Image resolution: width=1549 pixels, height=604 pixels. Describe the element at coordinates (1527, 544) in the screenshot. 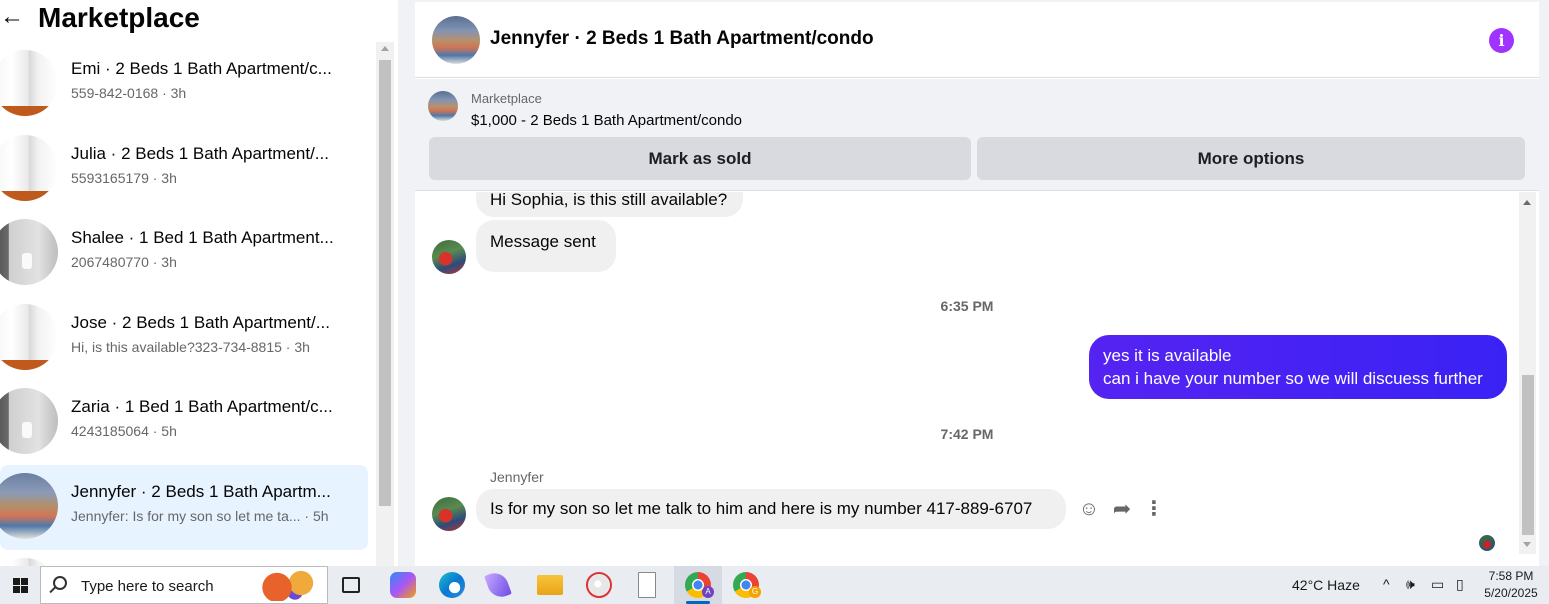

I see `scroll-down-arrow-icon` at that location.